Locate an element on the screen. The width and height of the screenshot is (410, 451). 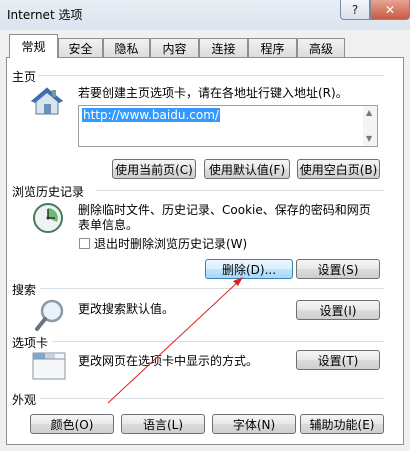
scroll-up-icon: ▲ is located at coordinates (369, 112).